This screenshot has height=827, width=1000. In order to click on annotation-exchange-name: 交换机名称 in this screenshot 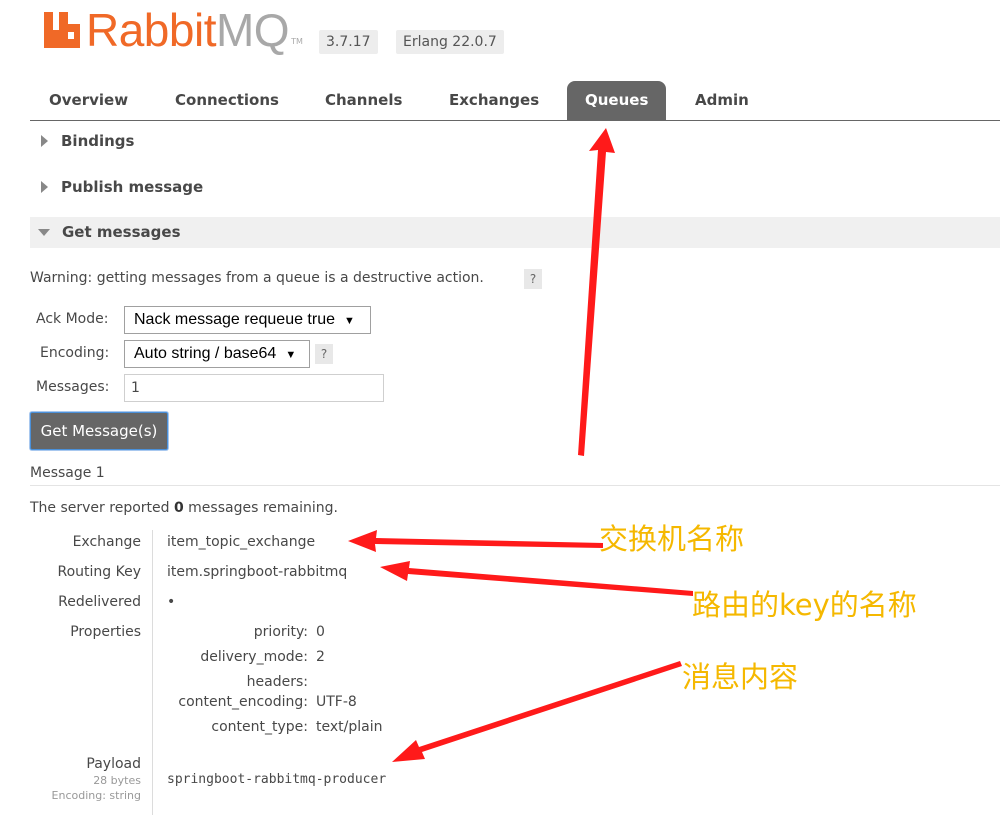, I will do `click(672, 539)`.